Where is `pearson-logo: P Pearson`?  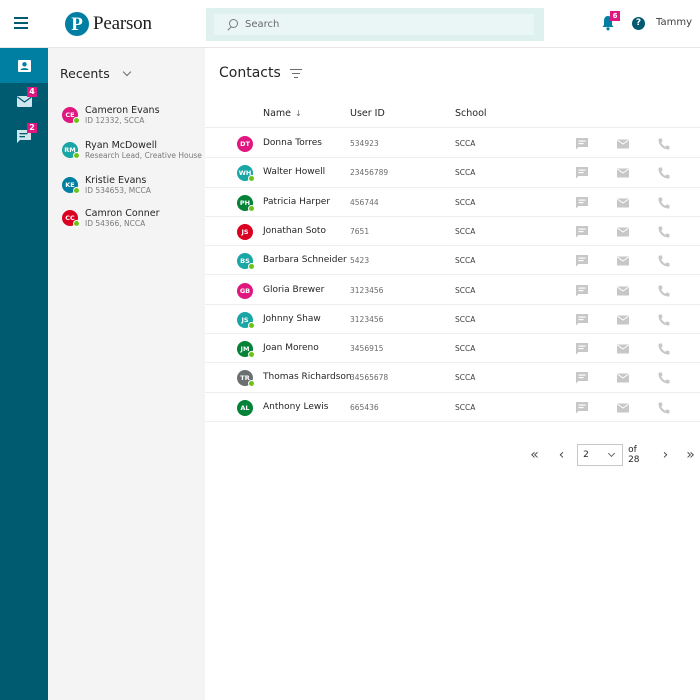
pearson-logo: P Pearson is located at coordinates (108, 24).